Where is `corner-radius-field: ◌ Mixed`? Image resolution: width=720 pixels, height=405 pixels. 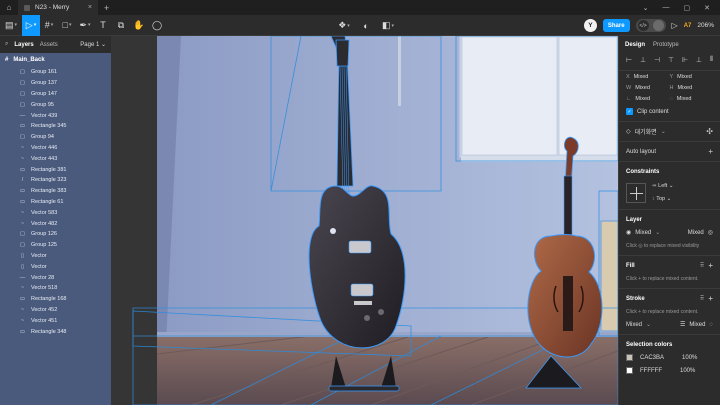
corner-radius-field: ◌ Mixed is located at coordinates (692, 99).